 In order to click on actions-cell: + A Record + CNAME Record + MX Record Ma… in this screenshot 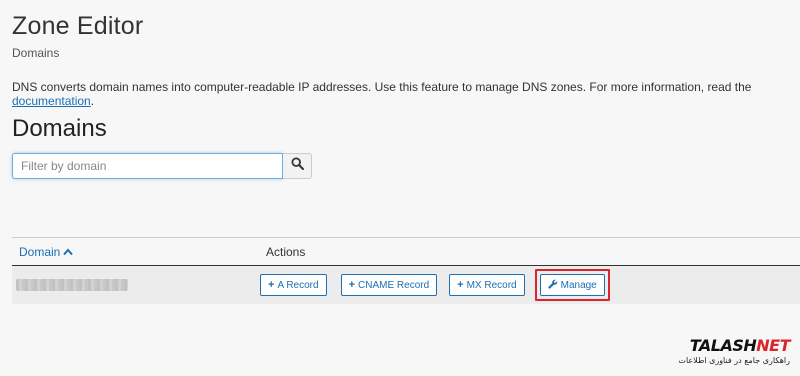, I will do `click(435, 285)`.